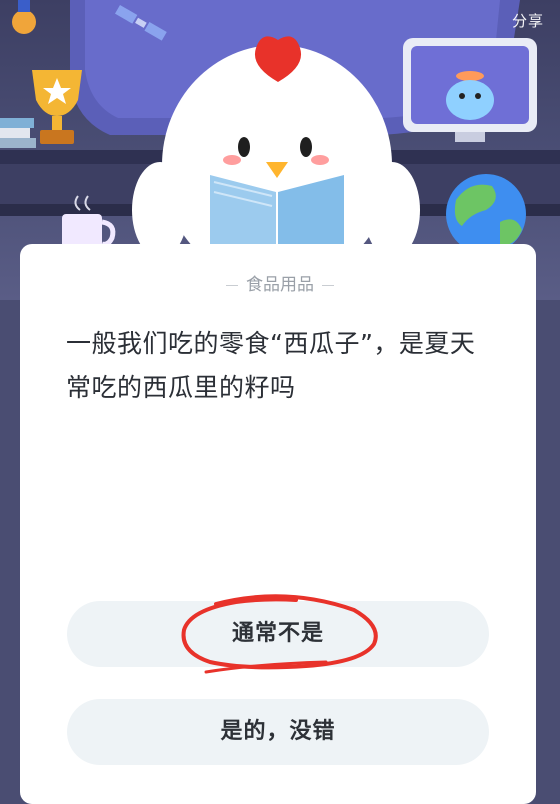 The image size is (560, 804). I want to click on share-button: 分享, so click(528, 20).